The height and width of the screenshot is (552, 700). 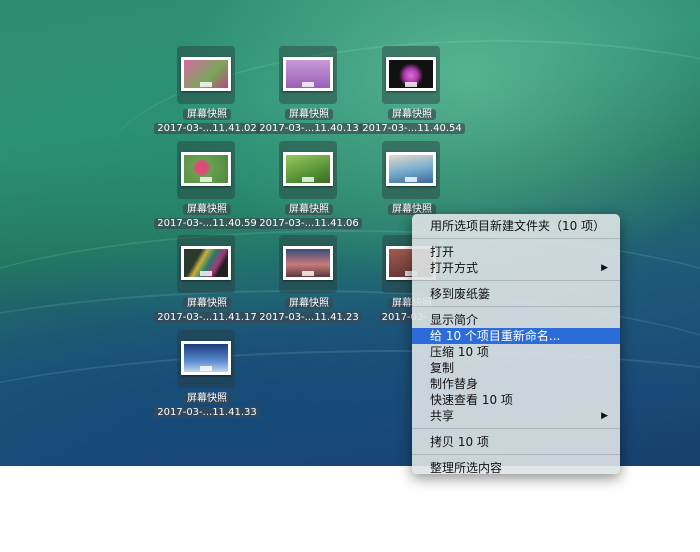 What do you see at coordinates (207, 412) in the screenshot?
I see `file-date-label: 2017-03-...11.41.33` at bounding box center [207, 412].